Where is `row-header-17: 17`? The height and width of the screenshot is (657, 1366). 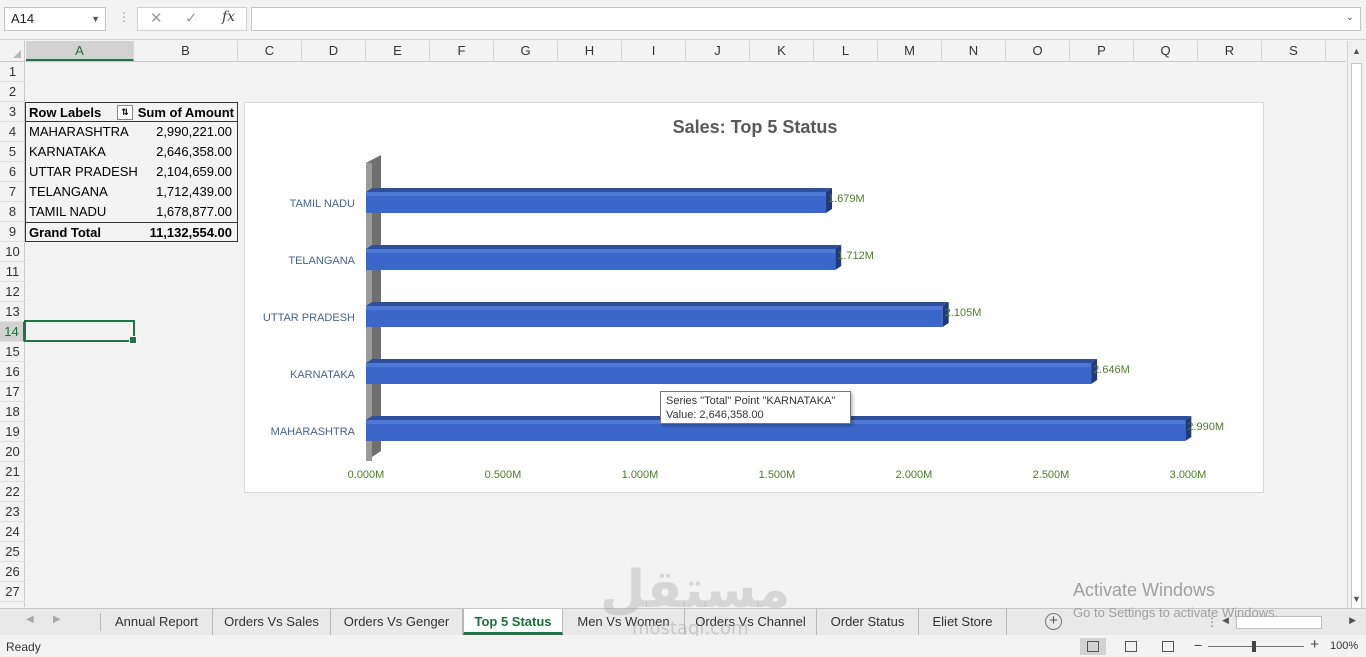 row-header-17: 17 is located at coordinates (12, 392).